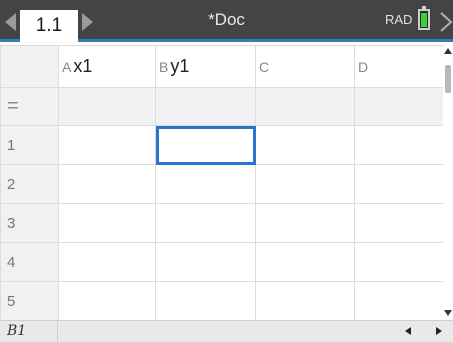 The height and width of the screenshot is (342, 453). What do you see at coordinates (264, 67) in the screenshot?
I see `column-letter: C` at bounding box center [264, 67].